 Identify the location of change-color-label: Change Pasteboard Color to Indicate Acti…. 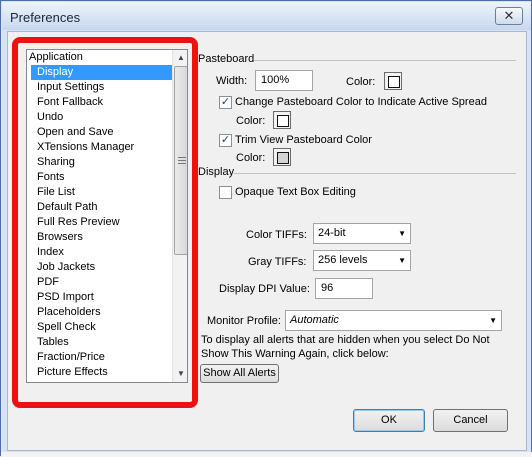
(361, 102).